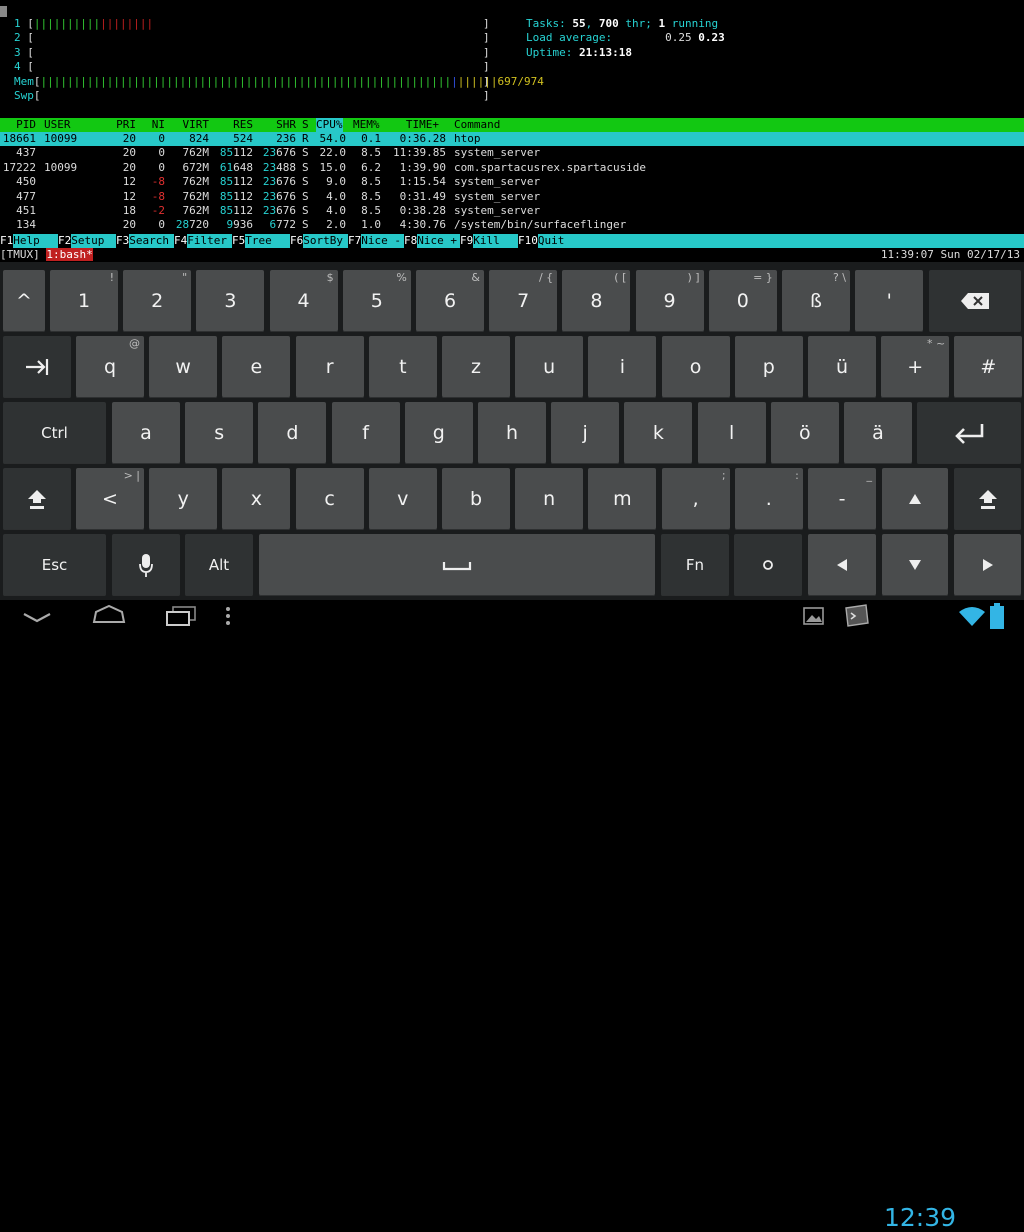 The image size is (1024, 1232). Describe the element at coordinates (142, 241) in the screenshot. I see `fkey-f3: F3Search` at that location.